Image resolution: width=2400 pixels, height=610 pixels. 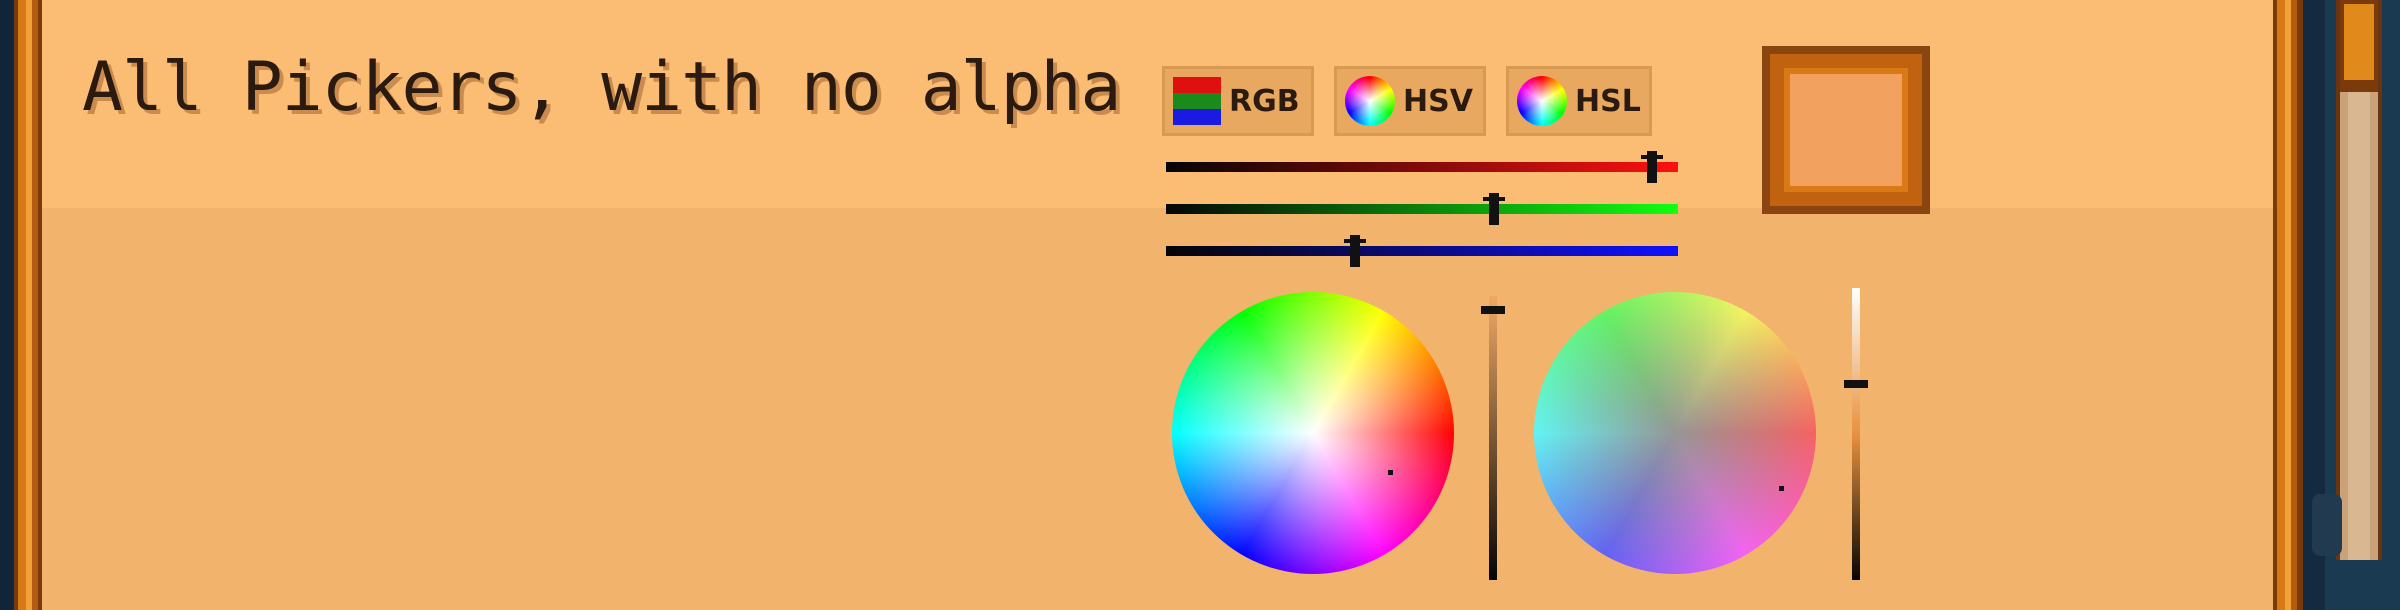 I want to click on hsv-color-wheel, so click(x=1313, y=433).